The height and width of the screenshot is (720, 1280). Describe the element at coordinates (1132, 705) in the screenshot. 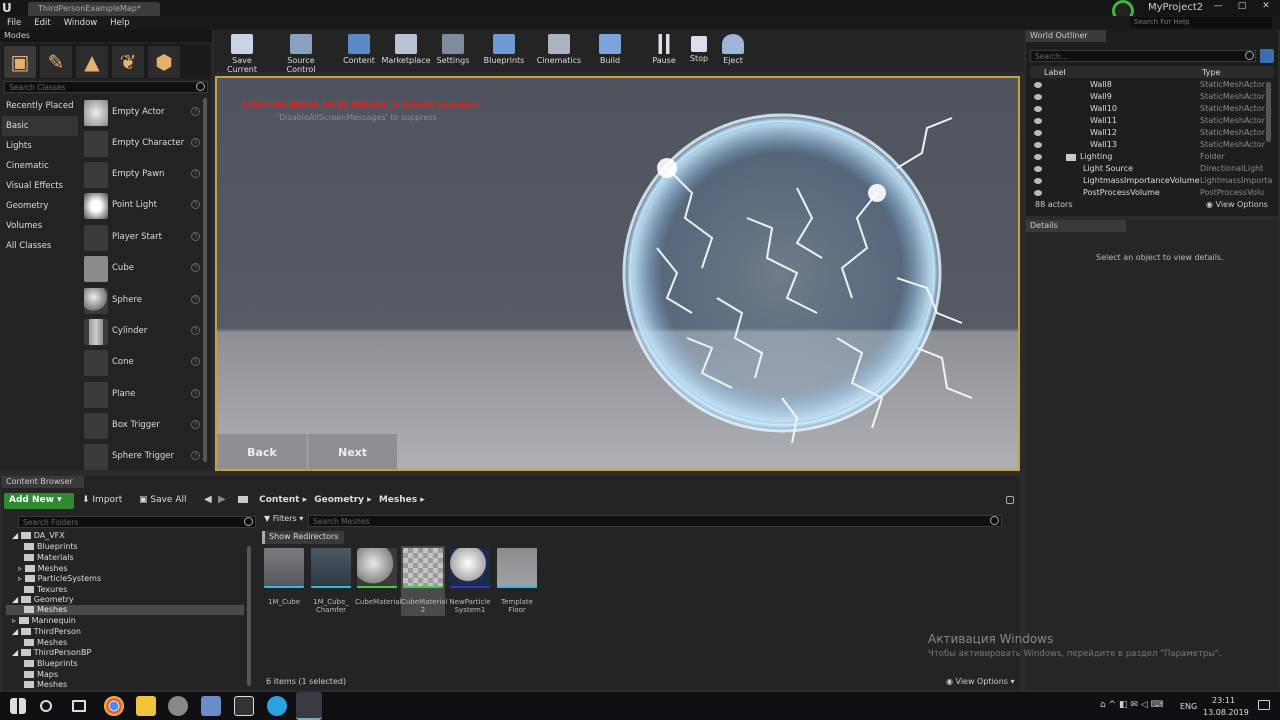

I see `tray-icons: ⌂ ^ ◧ ✉ ◁ ⌨` at that location.